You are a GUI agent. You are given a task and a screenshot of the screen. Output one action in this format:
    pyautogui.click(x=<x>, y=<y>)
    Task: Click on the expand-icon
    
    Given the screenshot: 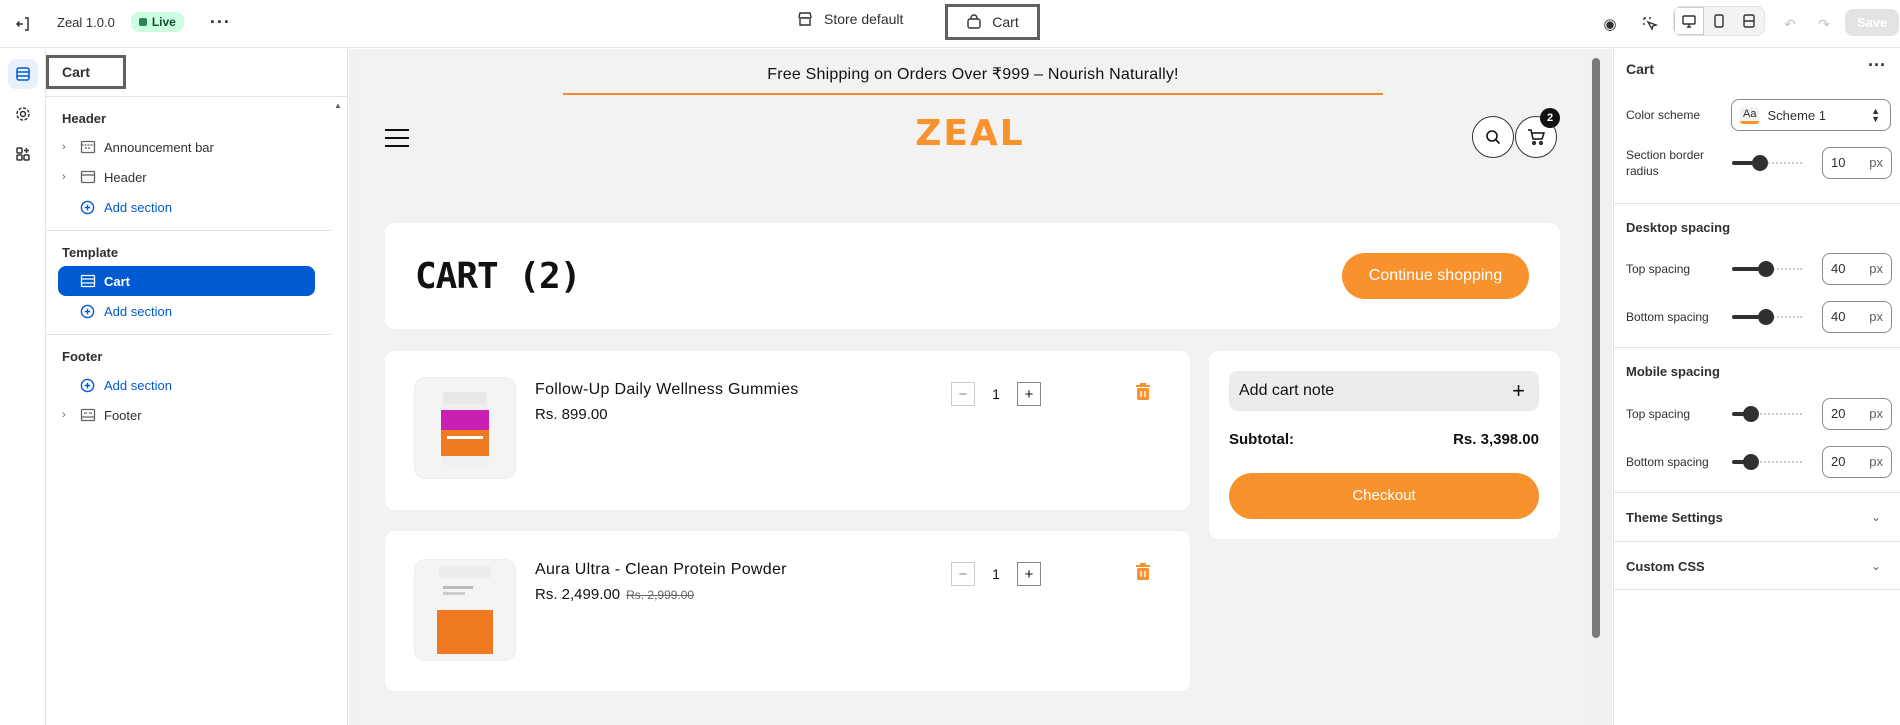 What is the action you would take?
    pyautogui.click(x=1749, y=21)
    